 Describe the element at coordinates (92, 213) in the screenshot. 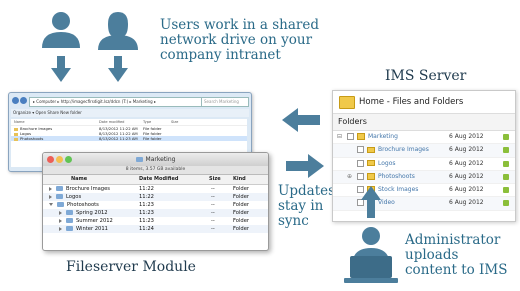

I see `item-name: Spring 2012` at that location.